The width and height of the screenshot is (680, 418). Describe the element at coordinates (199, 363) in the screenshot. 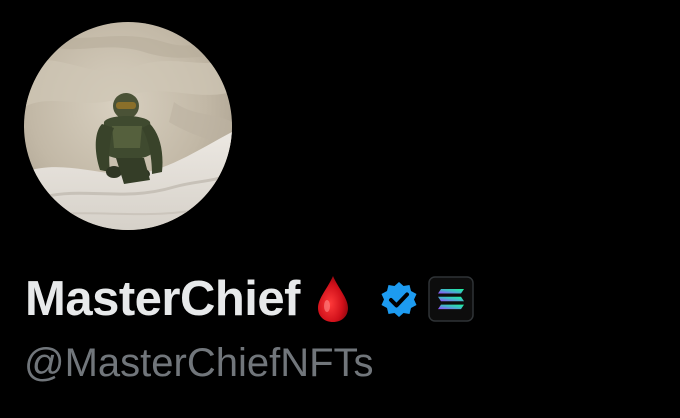

I see `user-handle: @MasterChiefNFTs` at that location.